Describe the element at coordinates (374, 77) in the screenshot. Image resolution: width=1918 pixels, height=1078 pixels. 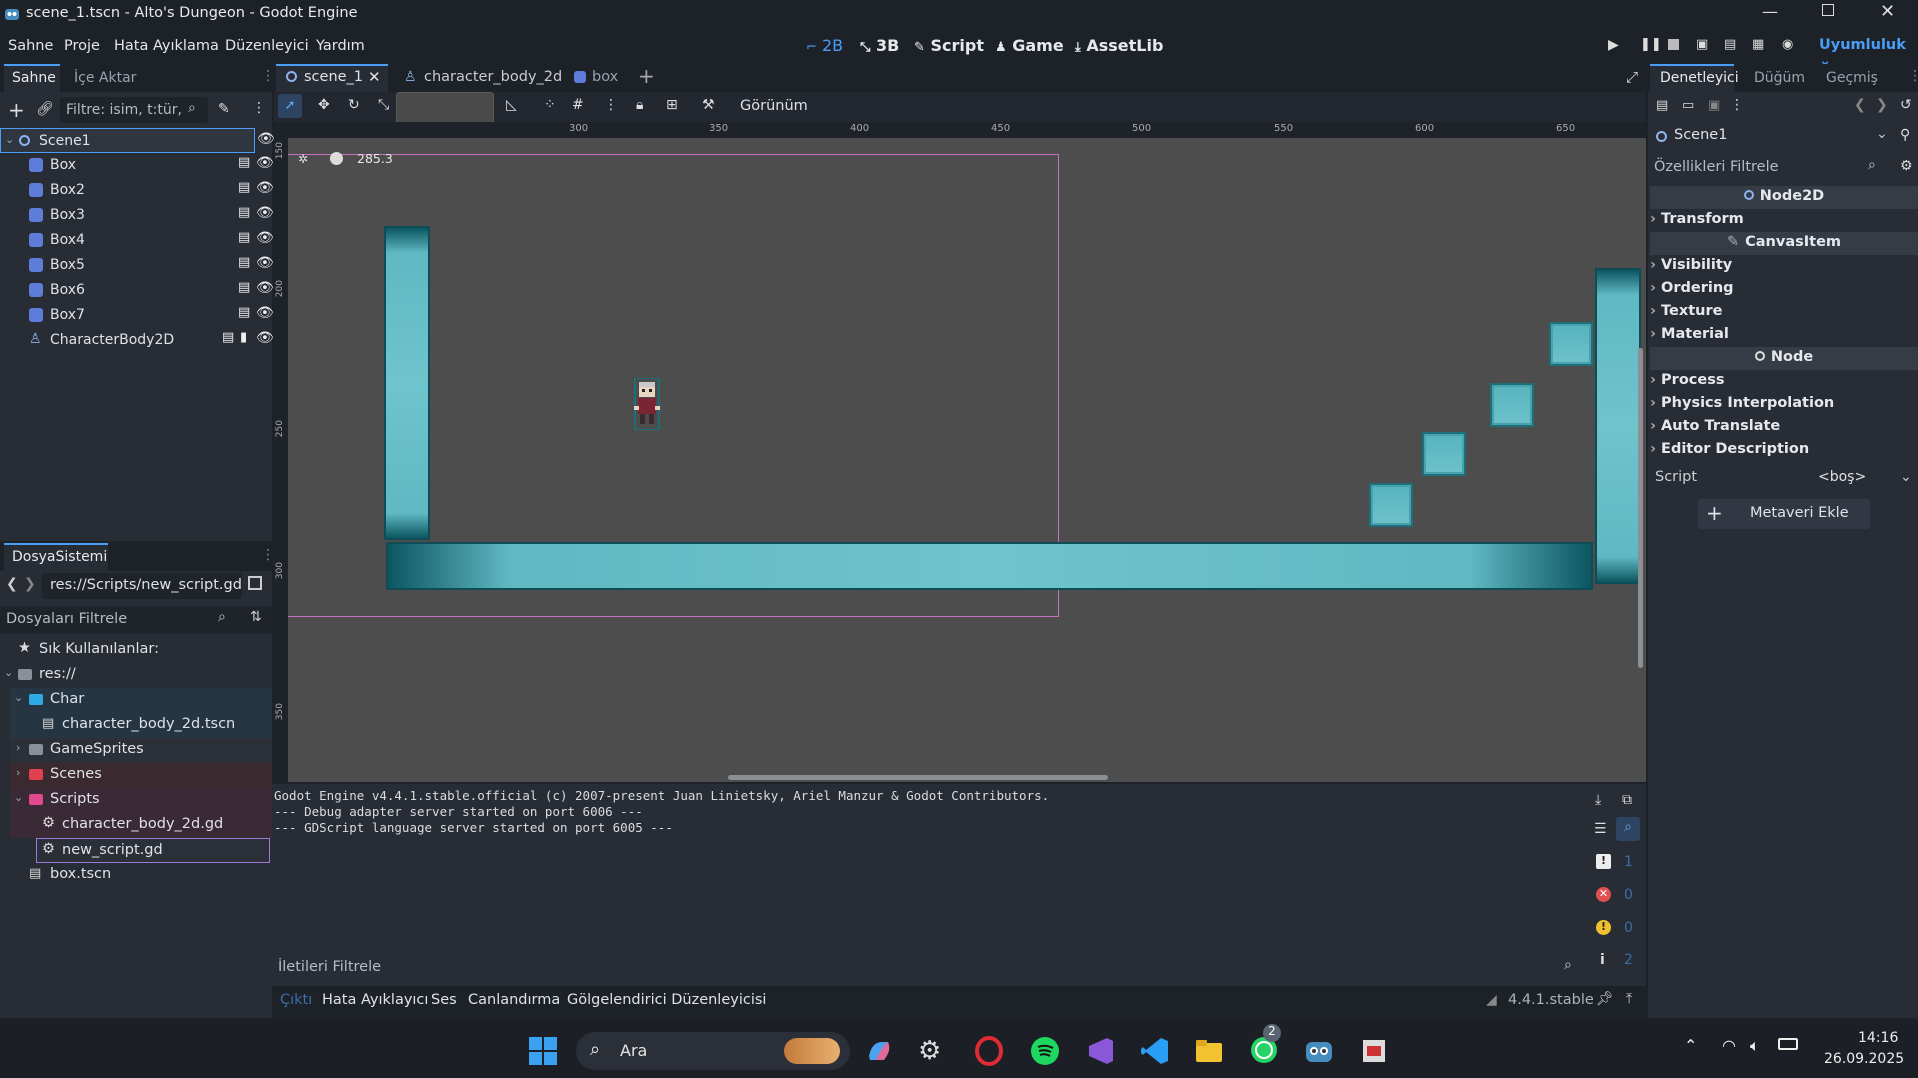
I see `close-tab-icon: ✕` at that location.